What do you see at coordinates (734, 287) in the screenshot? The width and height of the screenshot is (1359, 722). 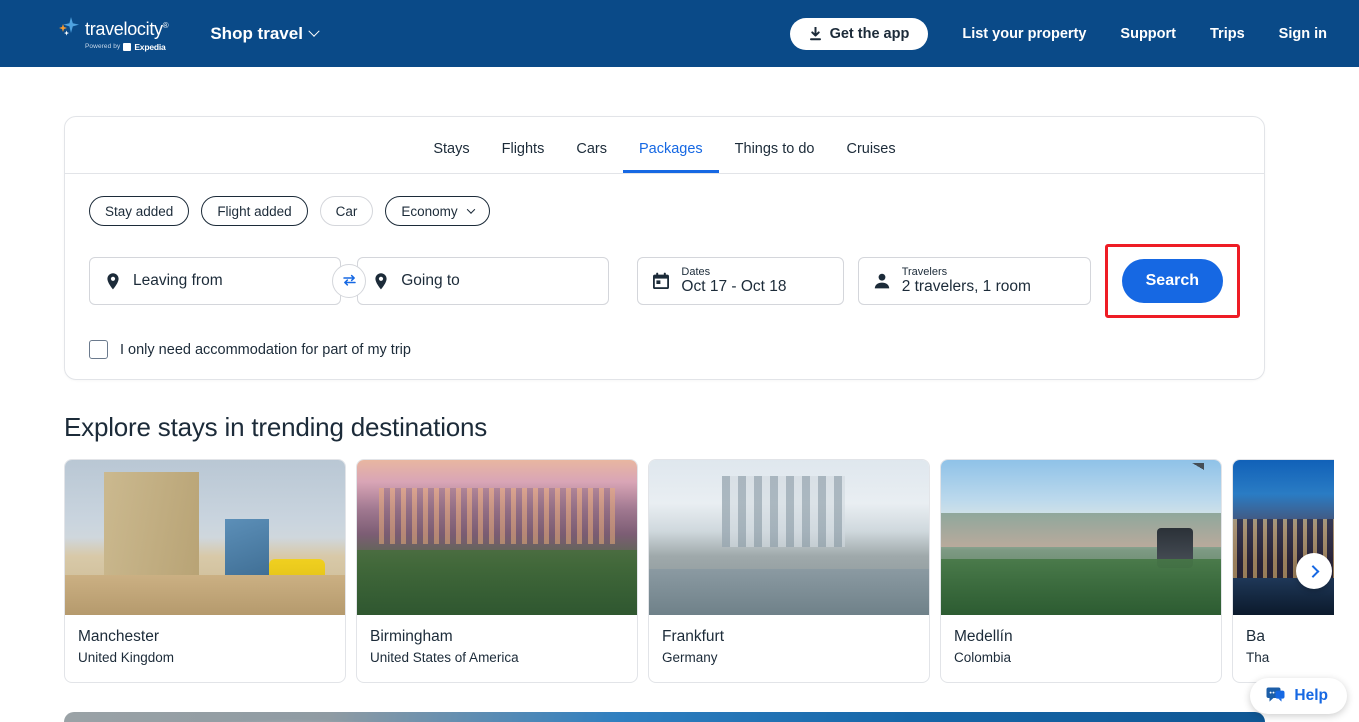 I see `dates-value: Oct 17 - Oct 18` at bounding box center [734, 287].